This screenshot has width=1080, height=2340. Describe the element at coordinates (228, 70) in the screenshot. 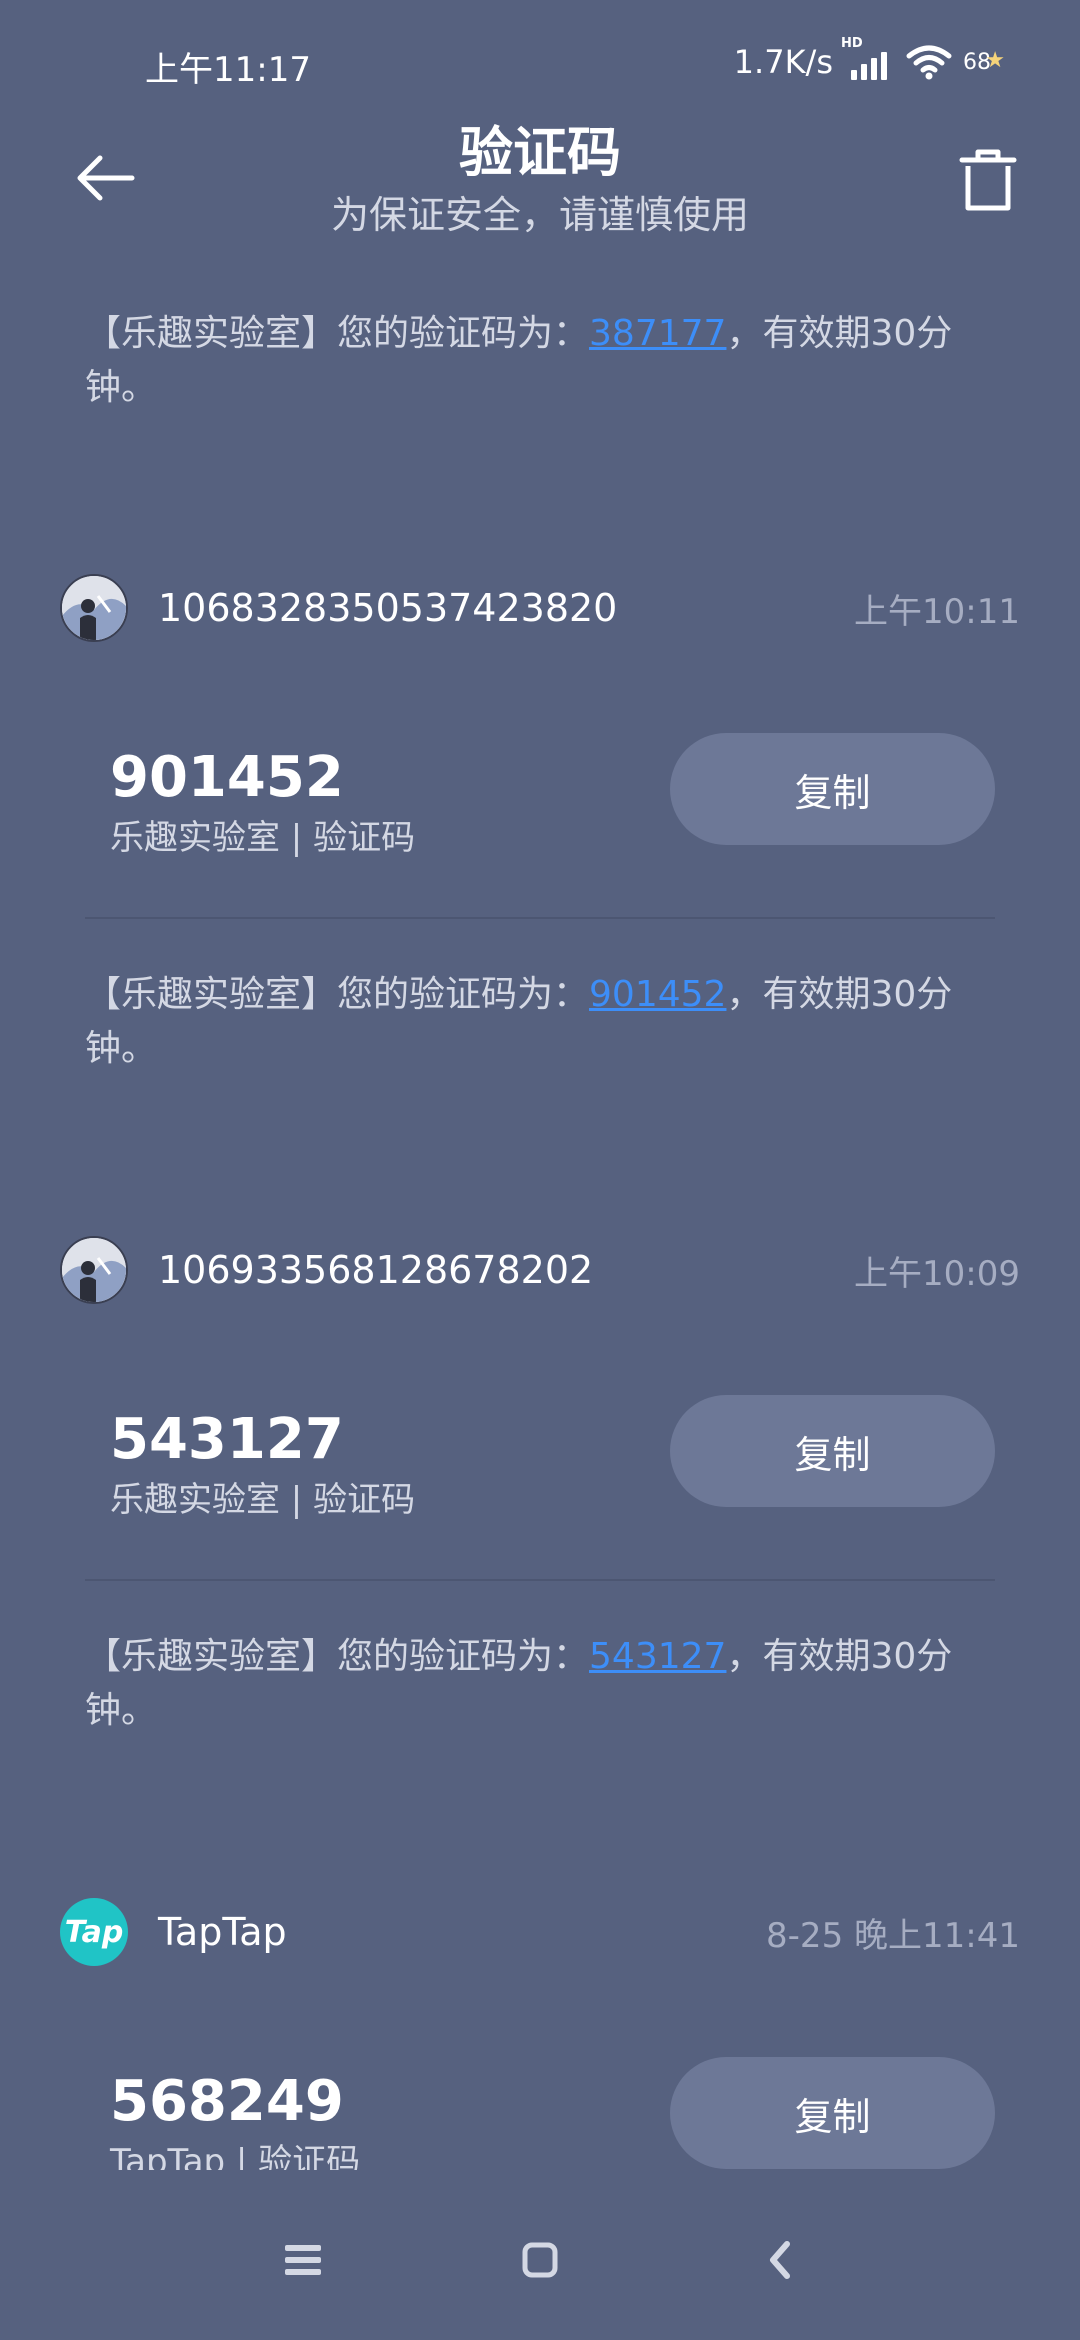

I see `status-time: 上午11:17` at that location.